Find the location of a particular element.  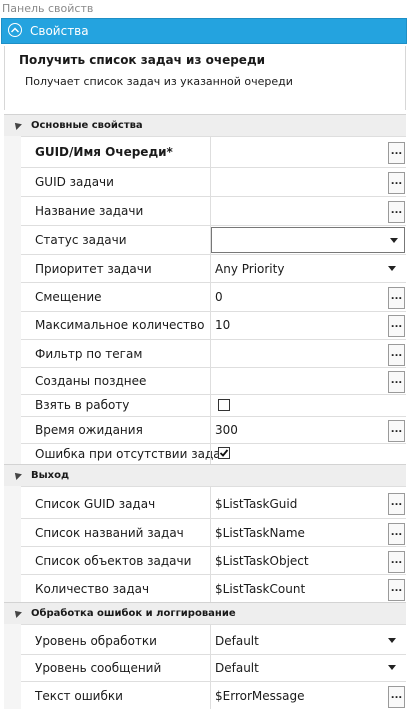

prop-row-handling-level: Уровень обработки Default is located at coordinates (213, 639).